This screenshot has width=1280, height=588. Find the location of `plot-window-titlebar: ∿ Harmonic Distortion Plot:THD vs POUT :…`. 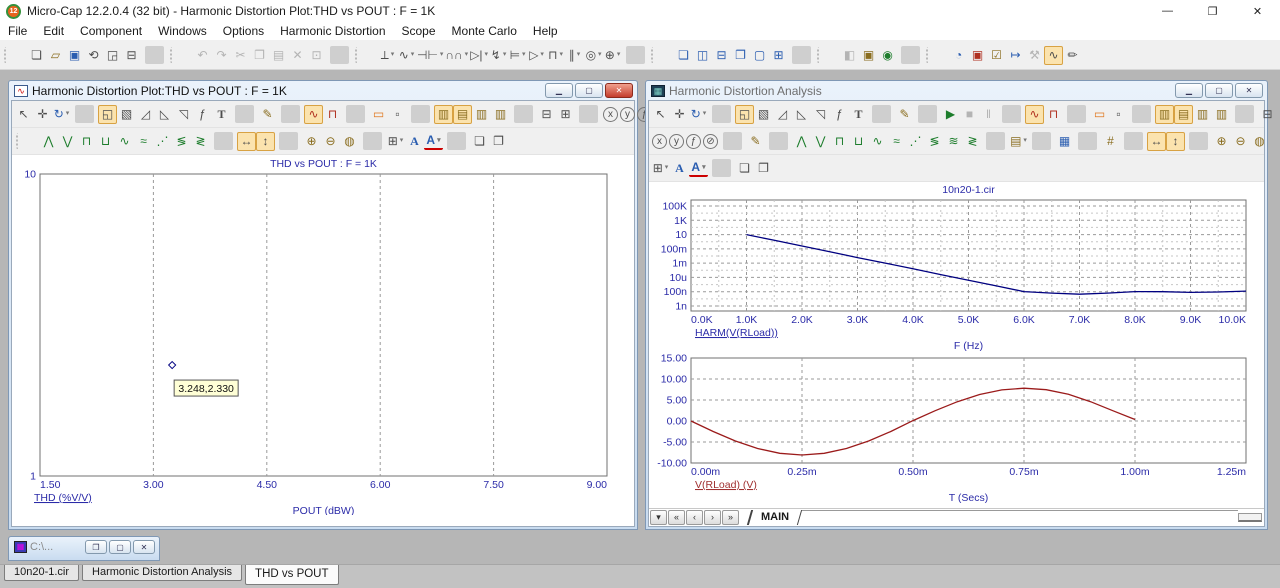

plot-window-titlebar: ∿ Harmonic Distortion Plot:THD vs POUT :… is located at coordinates (323, 90).